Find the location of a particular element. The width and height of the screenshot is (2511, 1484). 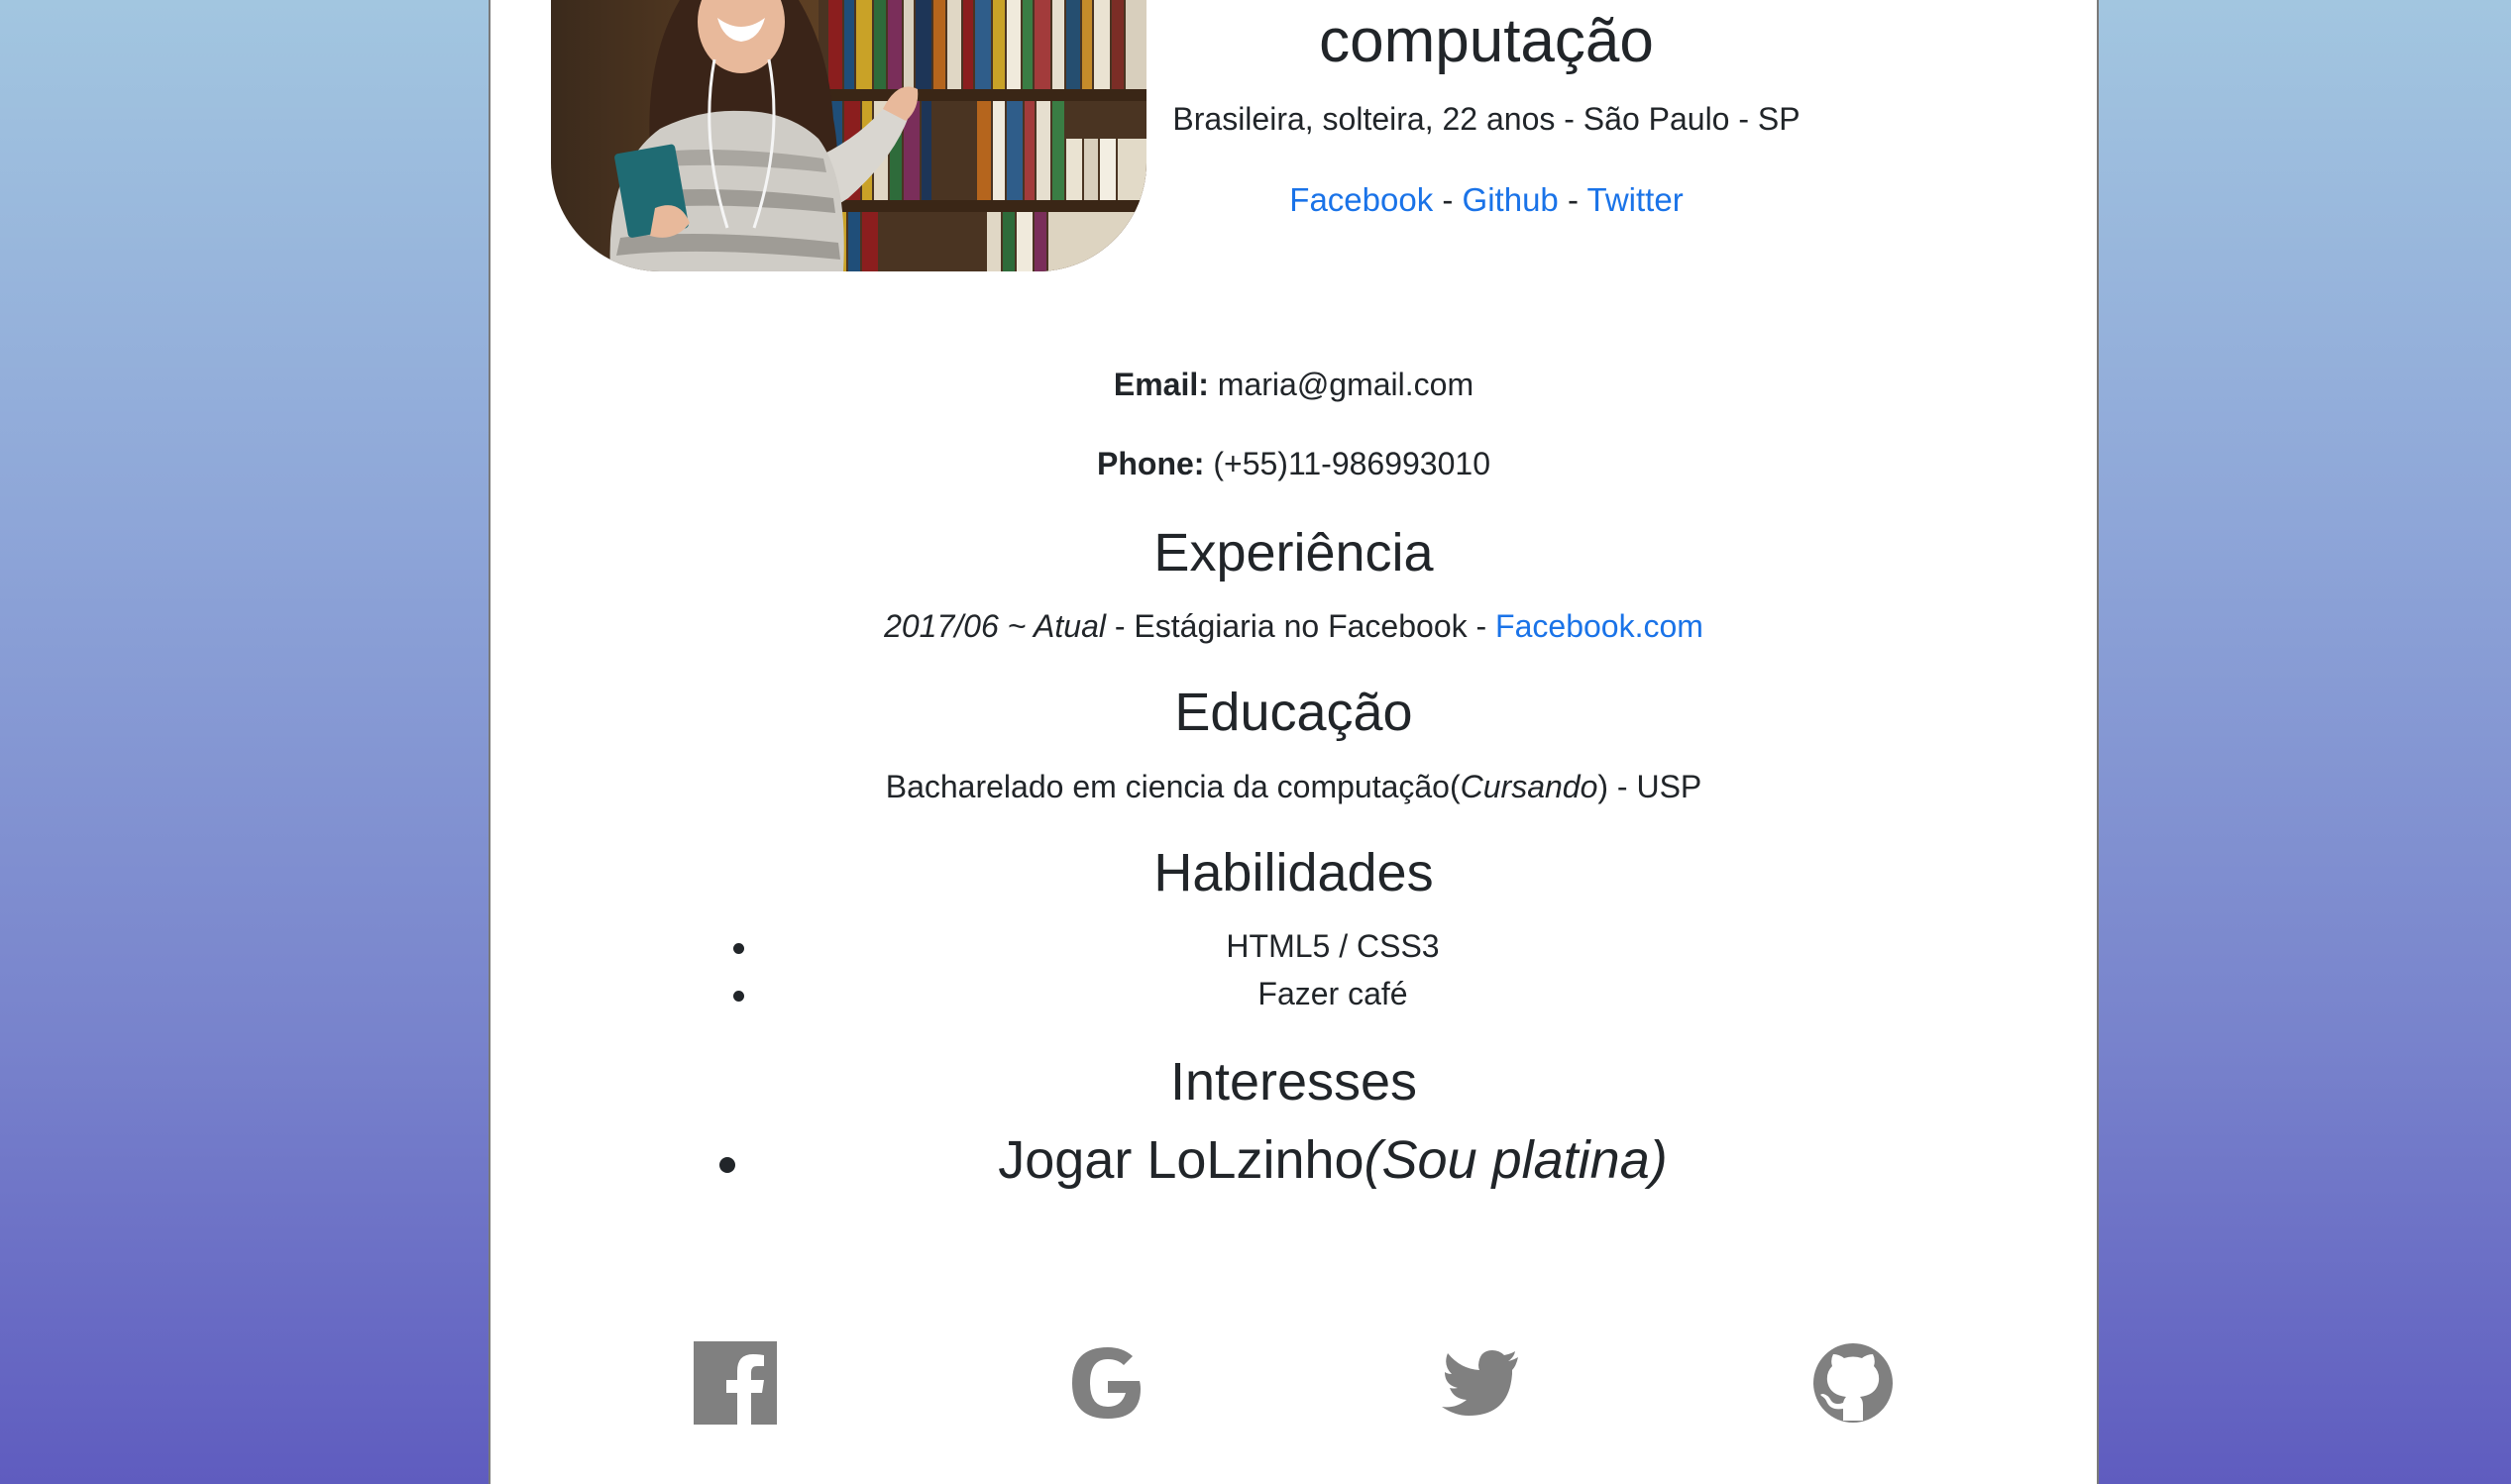

interests-heading: Interesses is located at coordinates (1293, 1082).